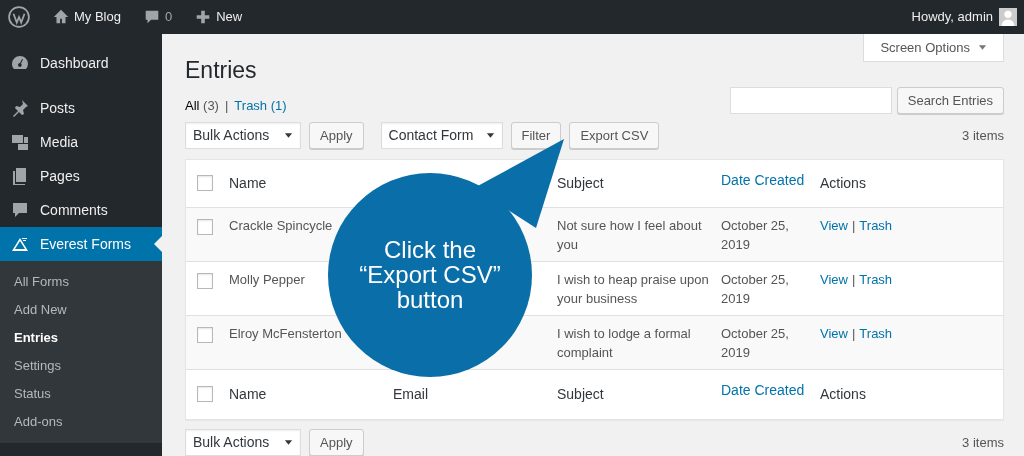 The width and height of the screenshot is (1024, 456). What do you see at coordinates (614, 135) in the screenshot?
I see `export-csv-button: Export CSV` at bounding box center [614, 135].